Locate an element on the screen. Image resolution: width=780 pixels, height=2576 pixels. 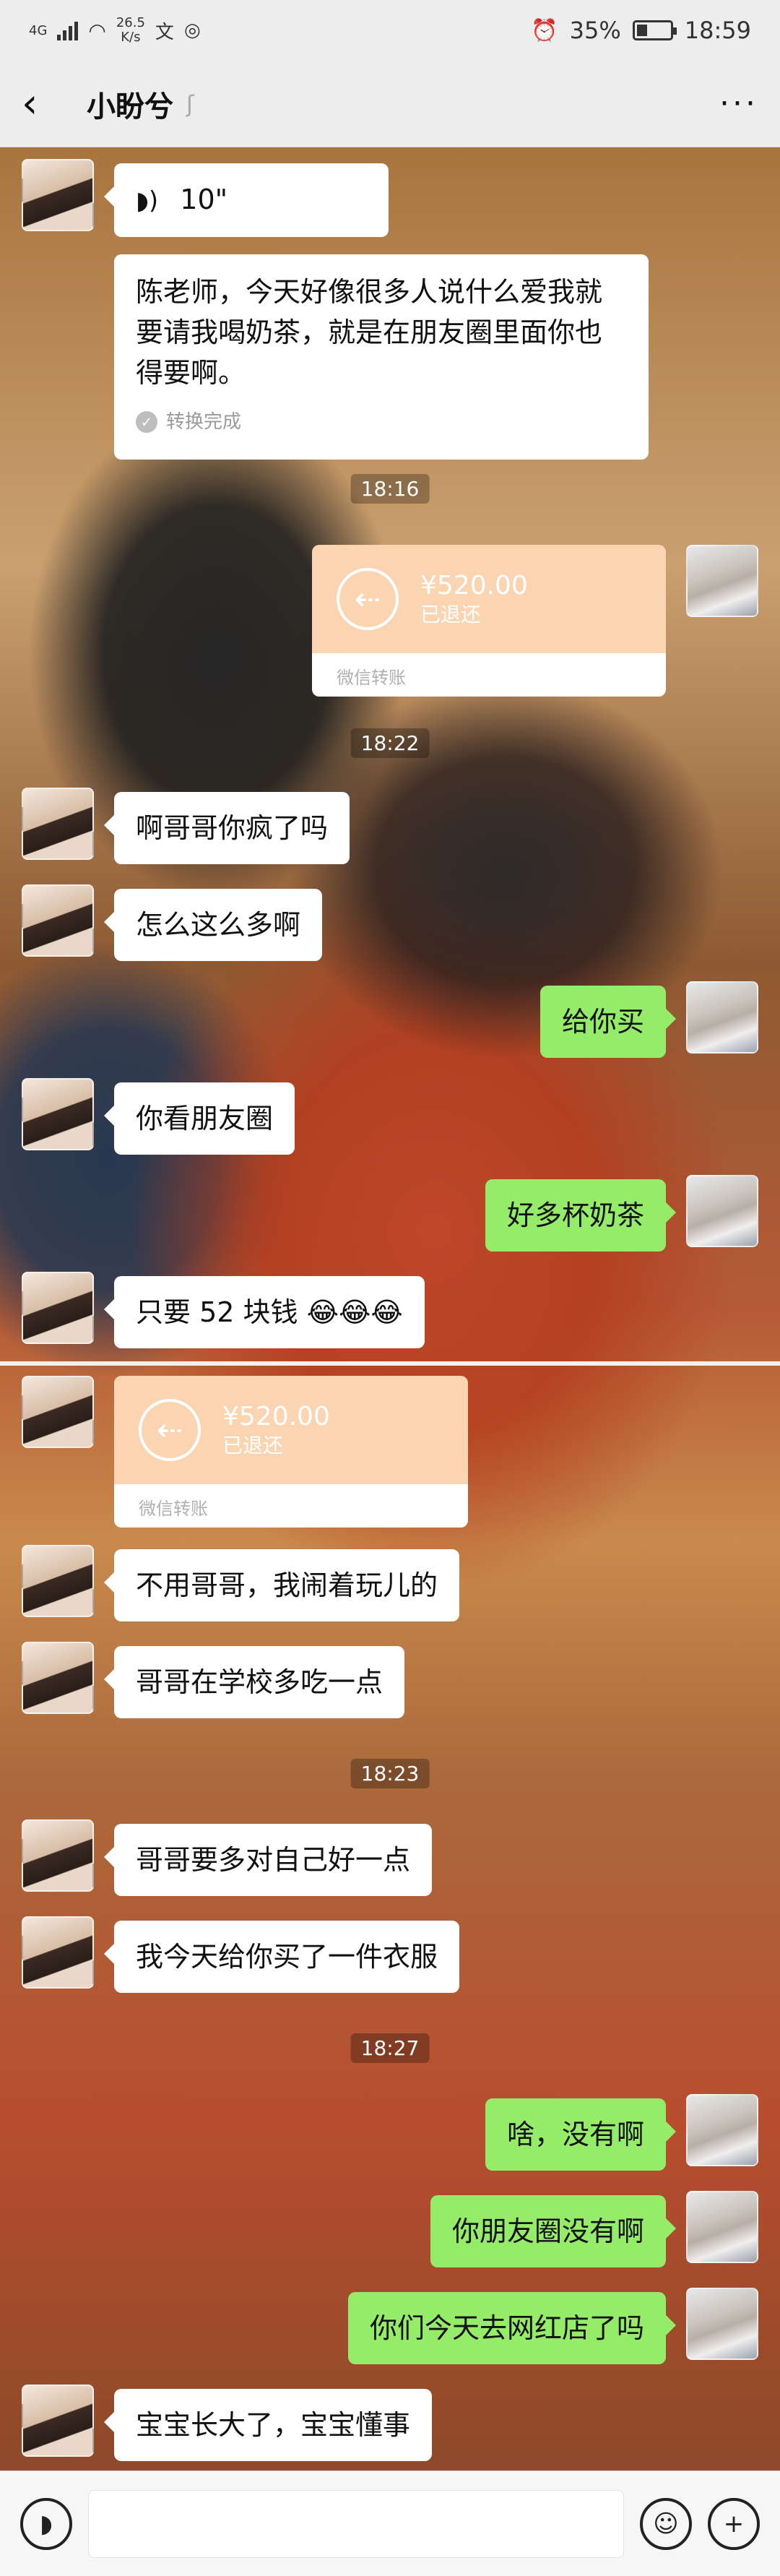
laugh-cry-emoji: 😂😂😂 is located at coordinates (354, 1312).